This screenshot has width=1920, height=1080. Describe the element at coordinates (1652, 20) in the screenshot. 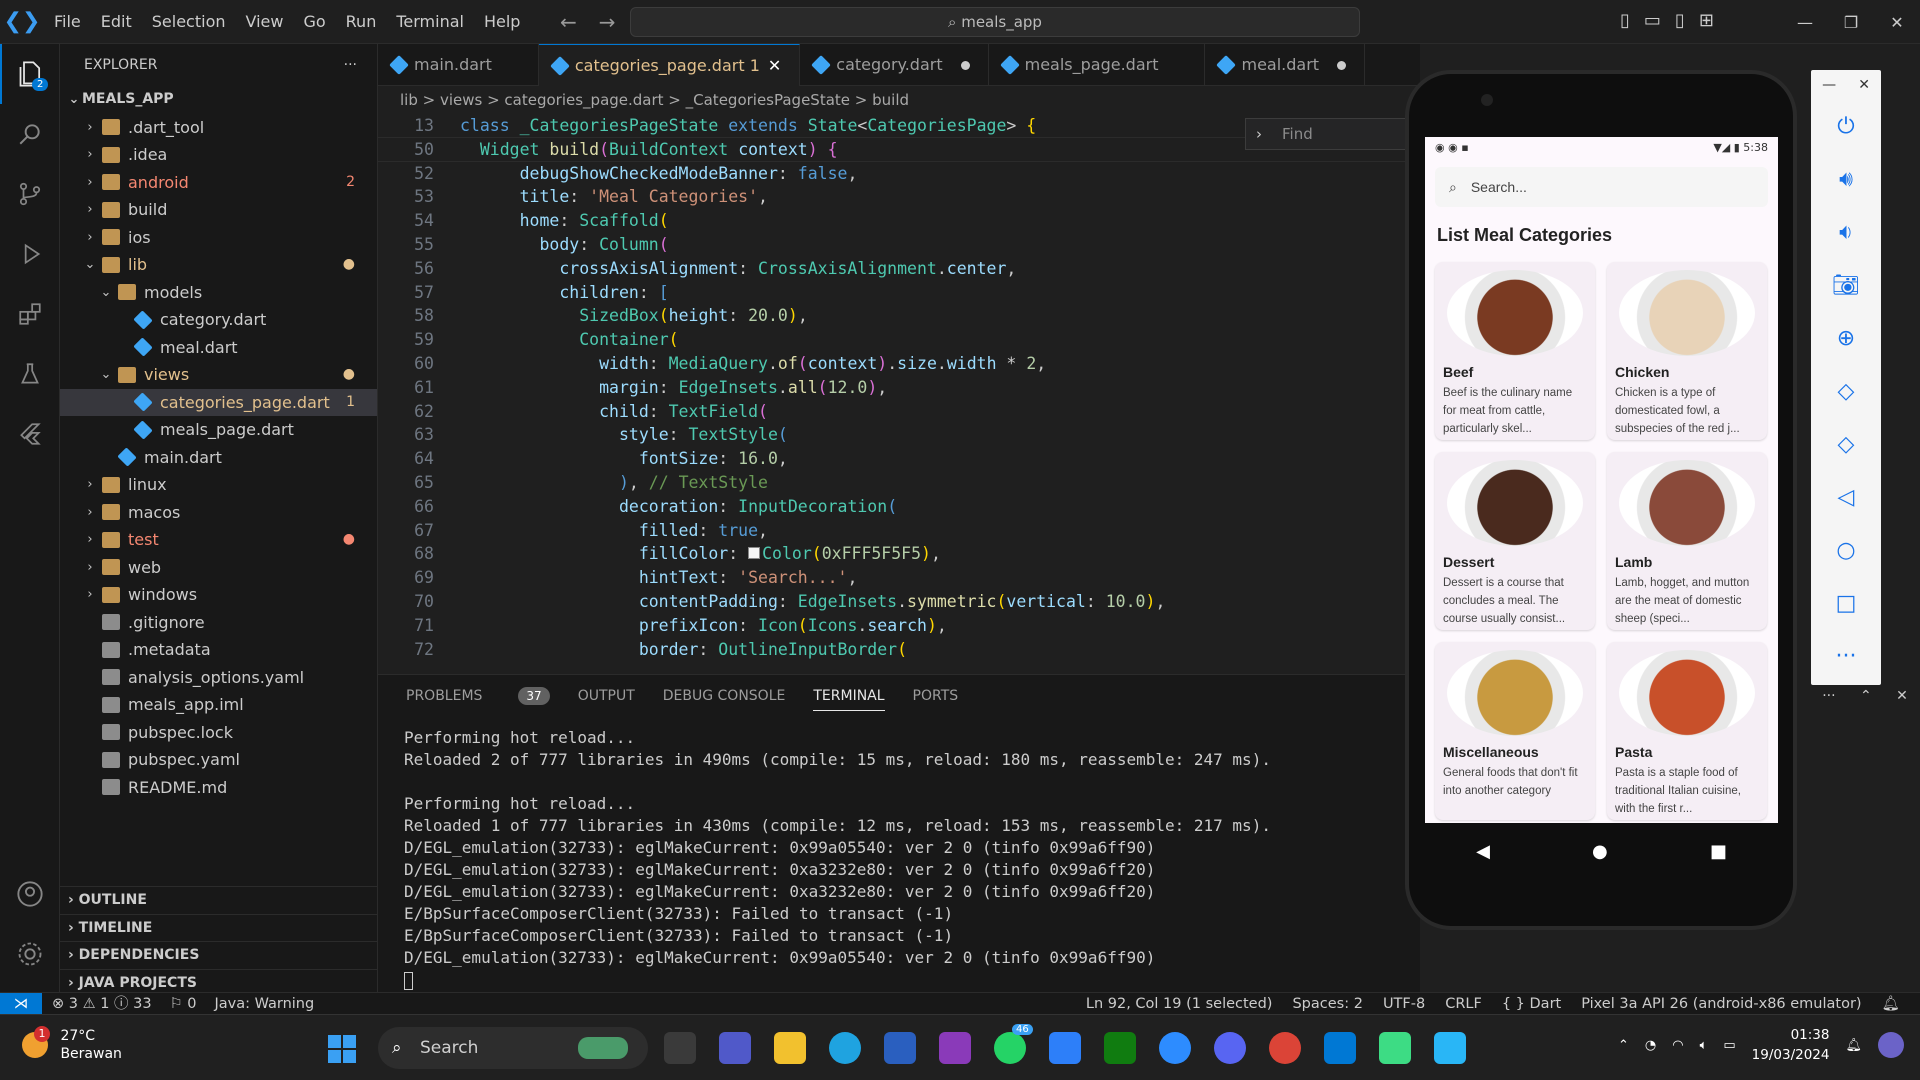

I see `toggle-panel-icon: ▭` at that location.